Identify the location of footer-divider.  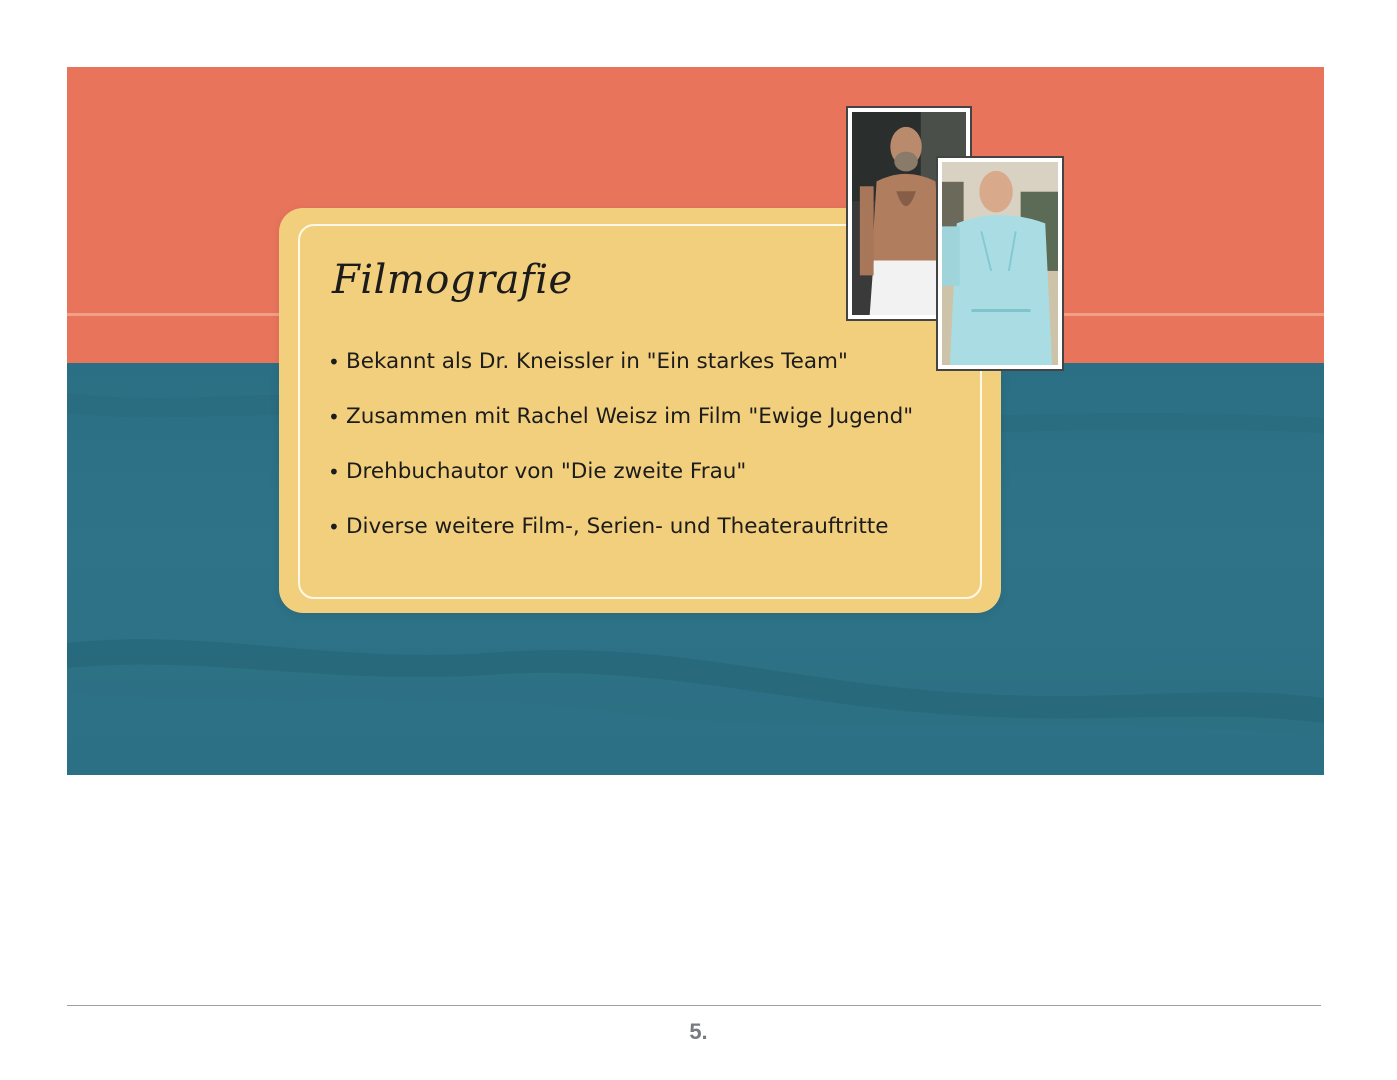
(694, 1005).